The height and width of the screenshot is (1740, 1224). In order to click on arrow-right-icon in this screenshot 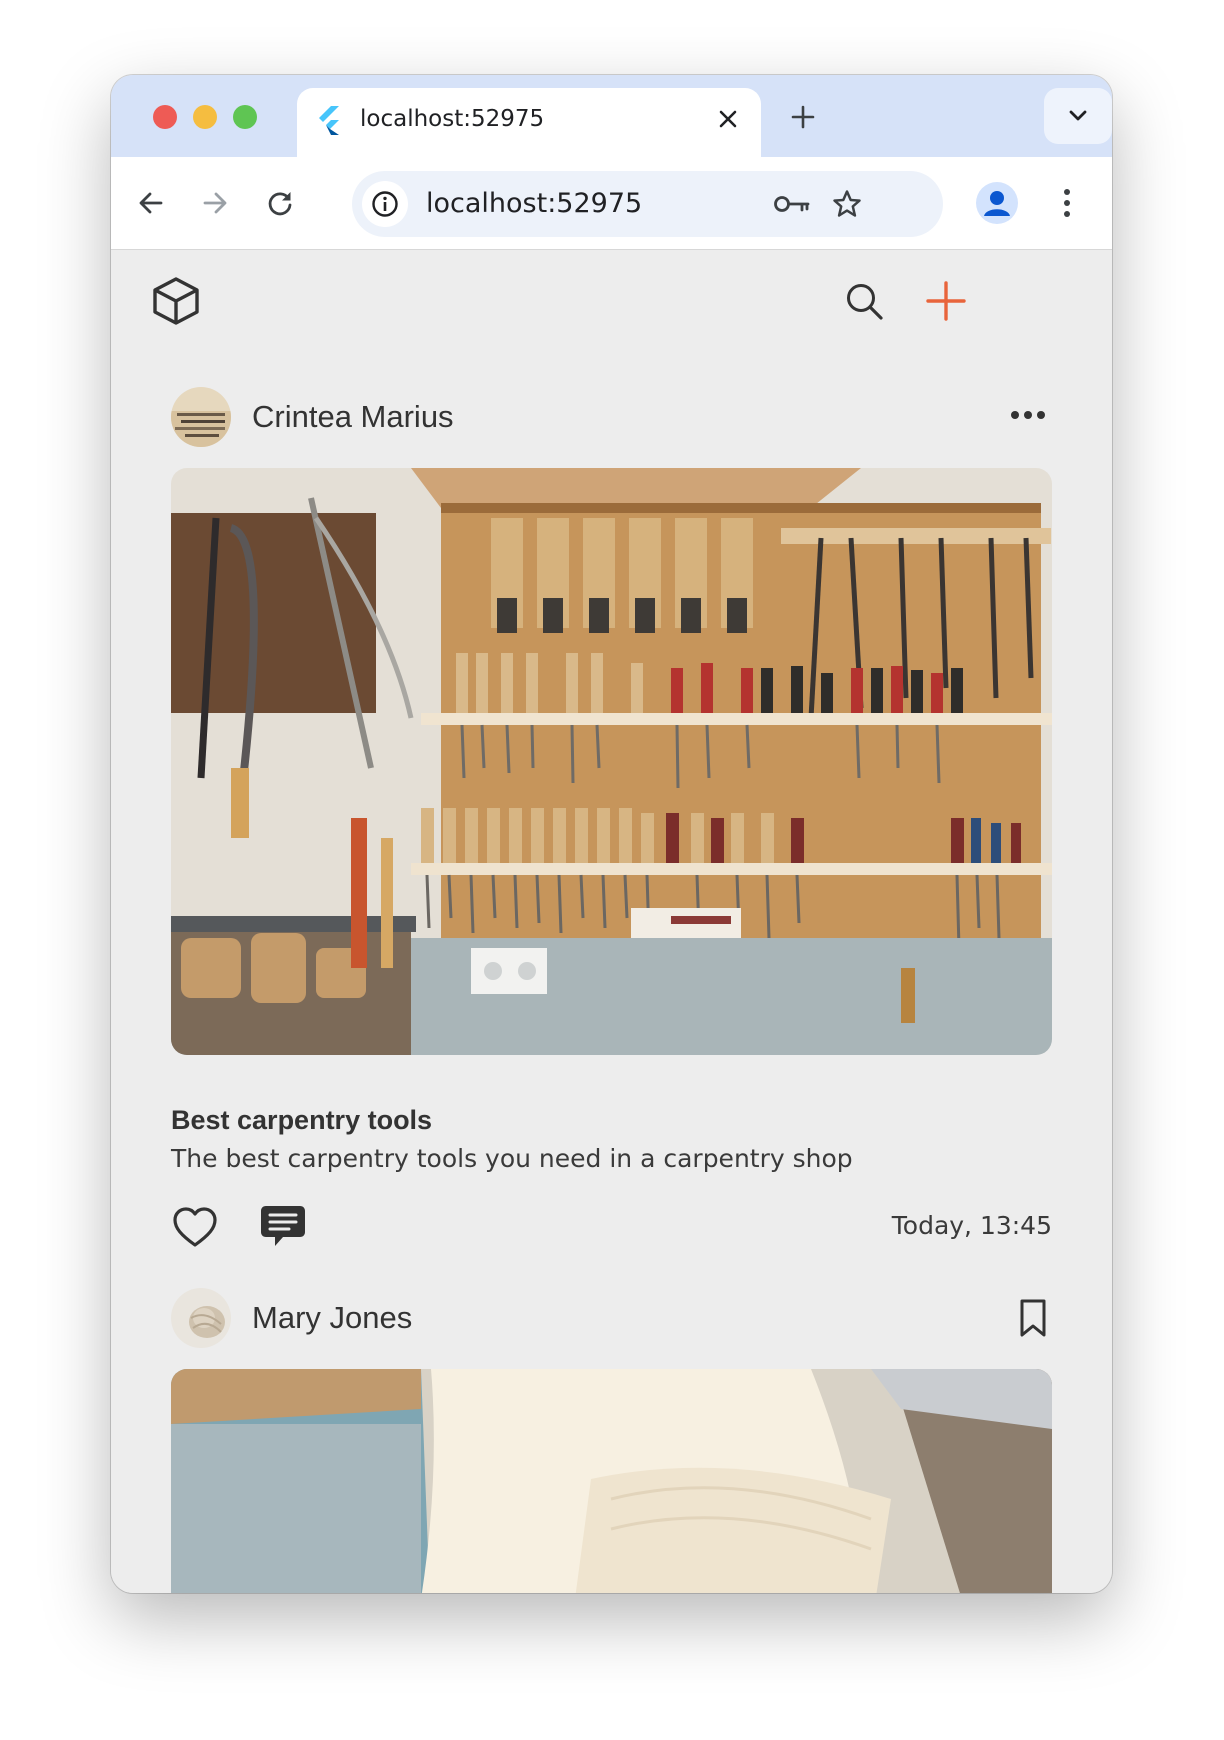, I will do `click(215, 203)`.